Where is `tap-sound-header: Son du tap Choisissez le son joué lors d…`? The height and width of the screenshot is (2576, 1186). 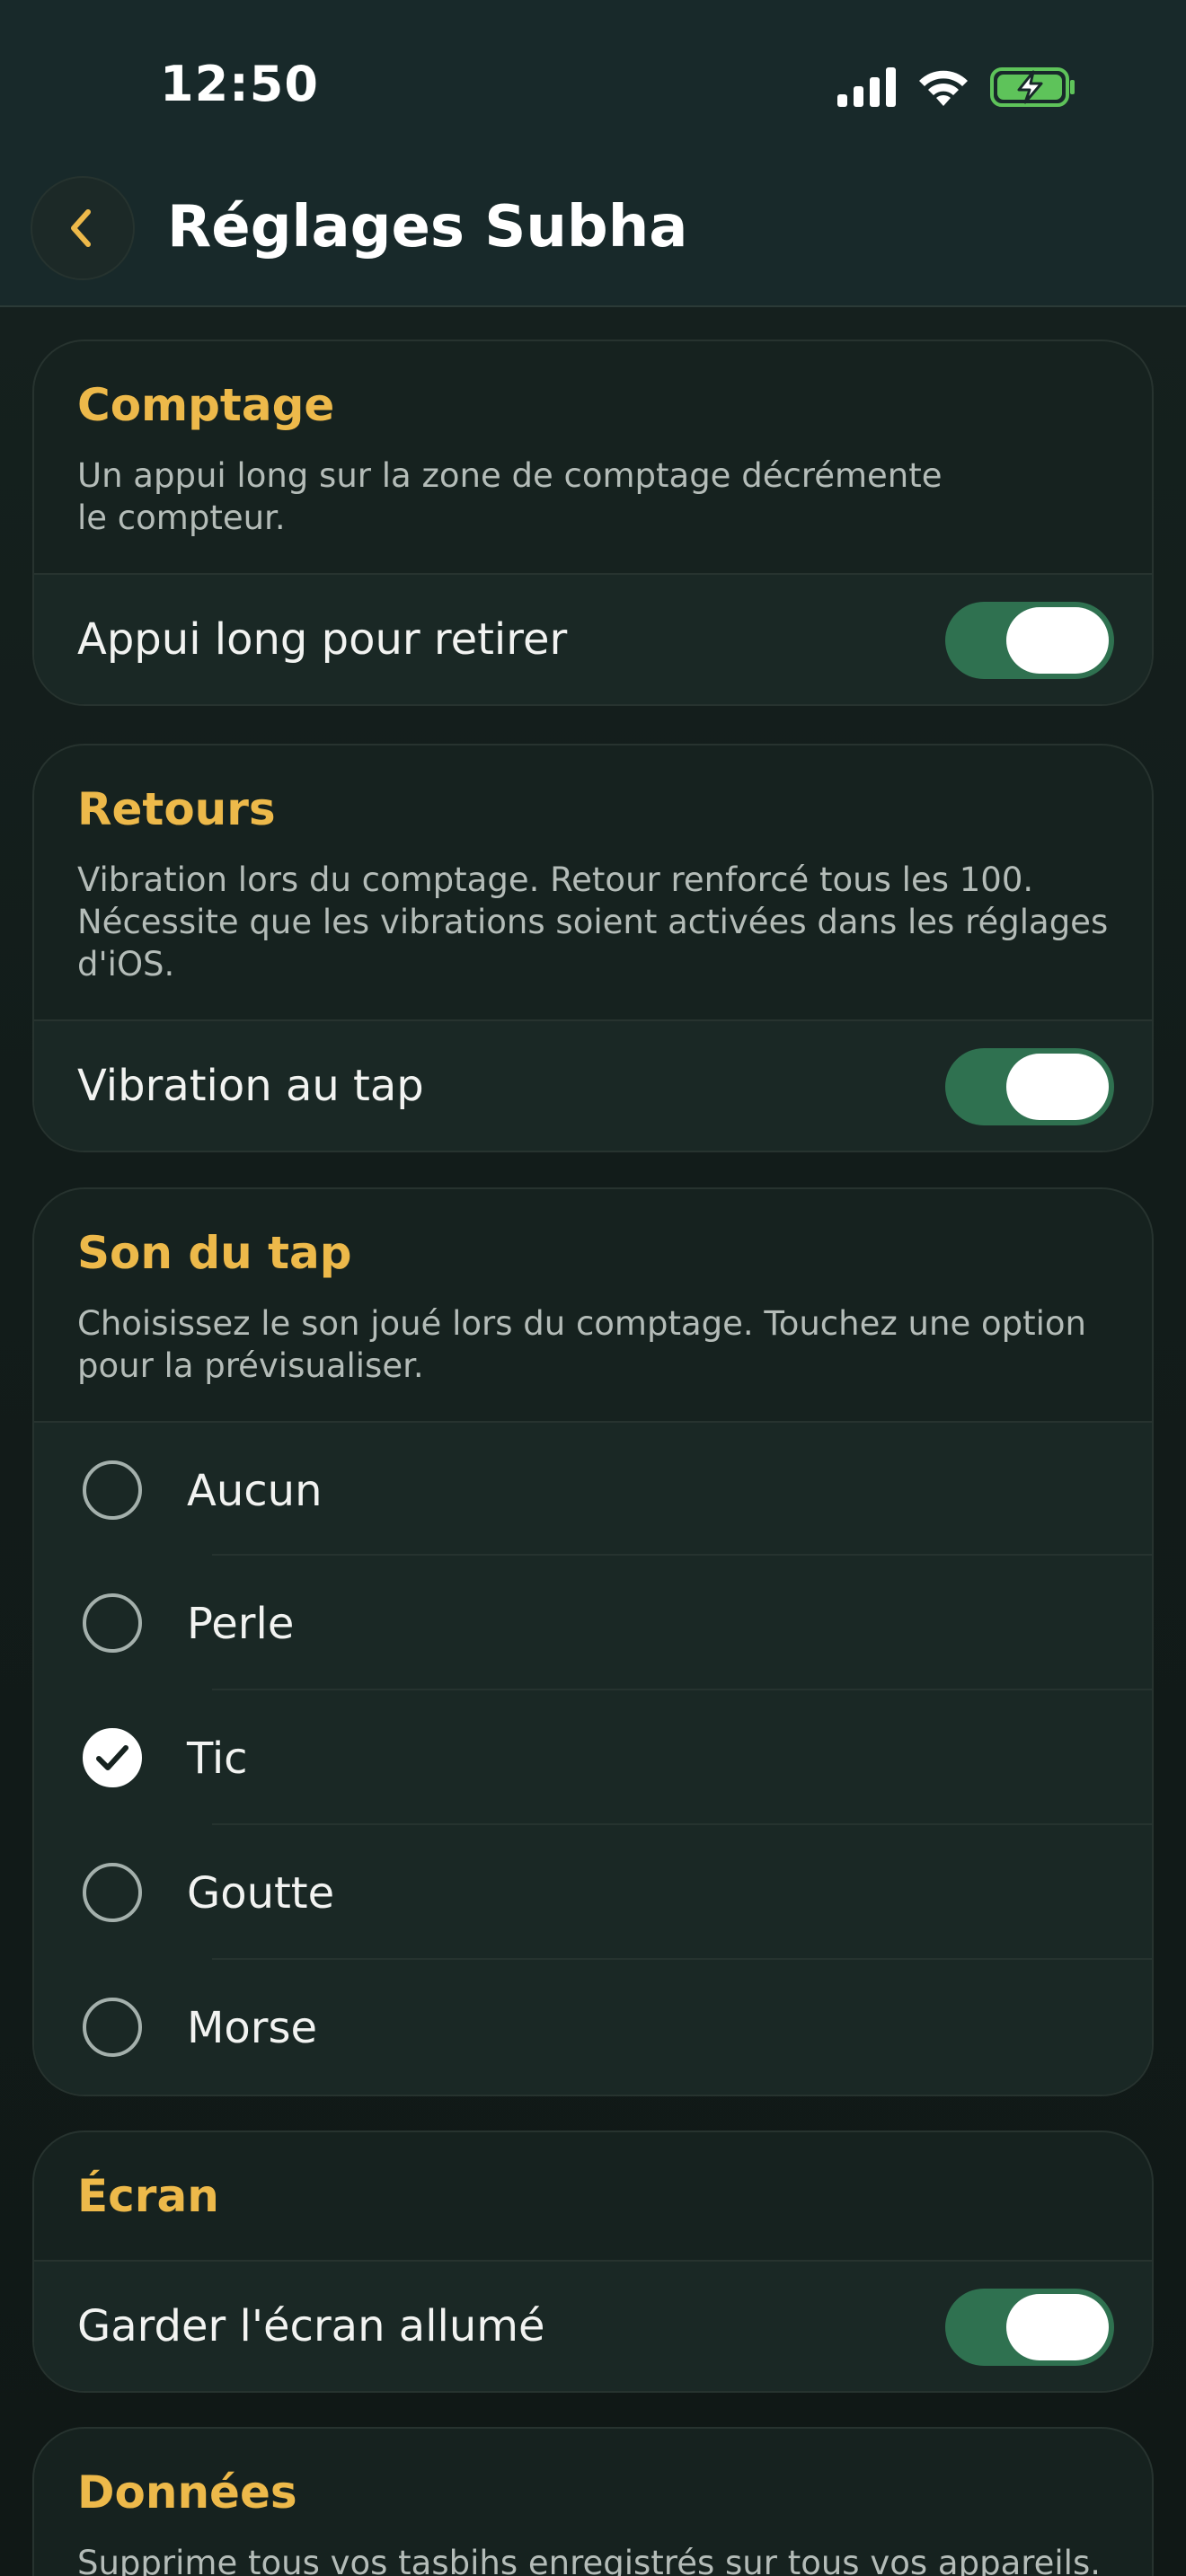 tap-sound-header: Son du tap Choisissez le son joué lors d… is located at coordinates (593, 1305).